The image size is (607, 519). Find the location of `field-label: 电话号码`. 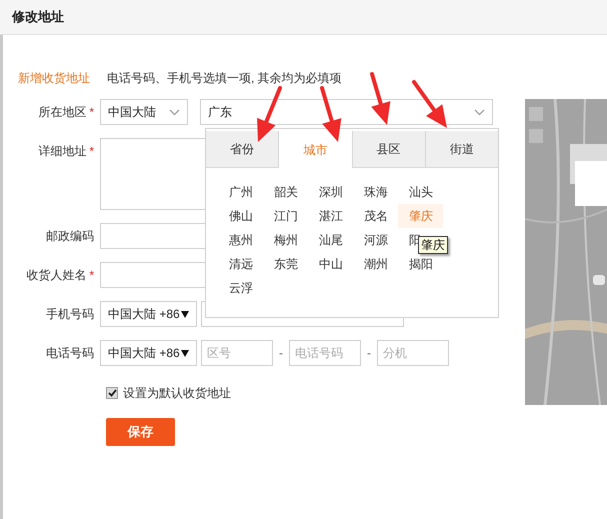

field-label: 电话号码 is located at coordinates (70, 353).